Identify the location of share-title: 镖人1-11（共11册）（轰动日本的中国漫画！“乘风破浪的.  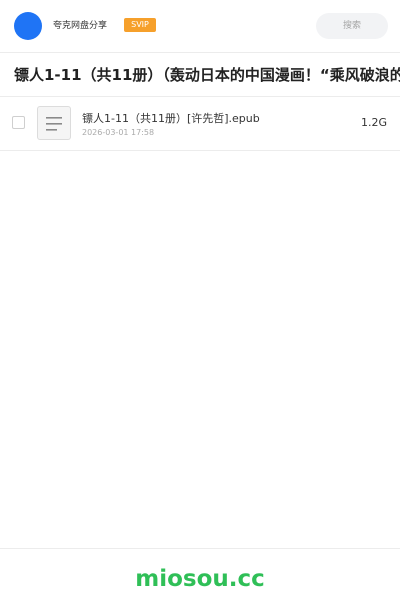
(207, 75).